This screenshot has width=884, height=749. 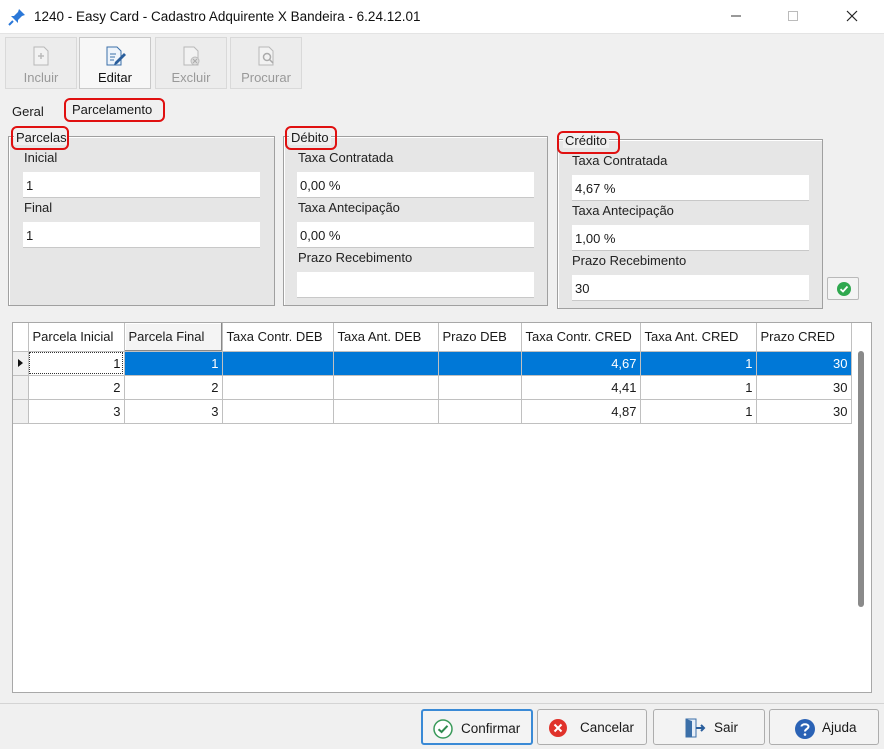 I want to click on debito-taxa-antecipacao-label: Taxa Antecipação, so click(x=349, y=207).